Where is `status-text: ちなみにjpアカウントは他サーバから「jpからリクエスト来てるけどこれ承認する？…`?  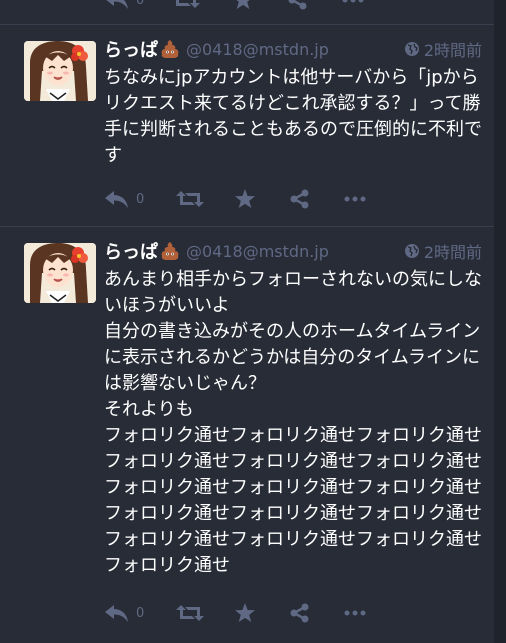
status-text: ちなみにjpアカウントは他サーバから「jpからリクエスト来てるけどこれ承認する？… is located at coordinates (293, 116).